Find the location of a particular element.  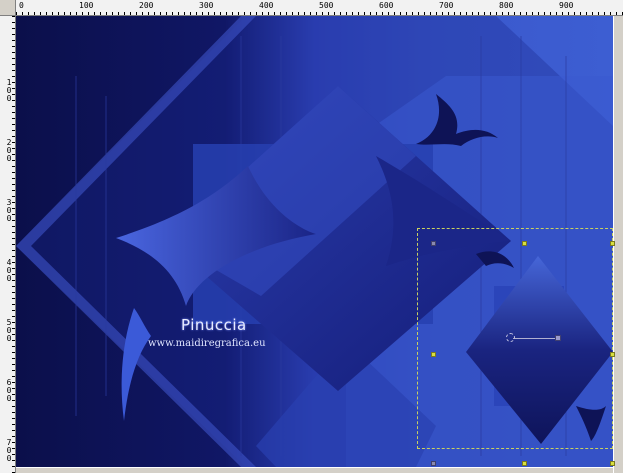

edge-handle-right is located at coordinates (612, 354).